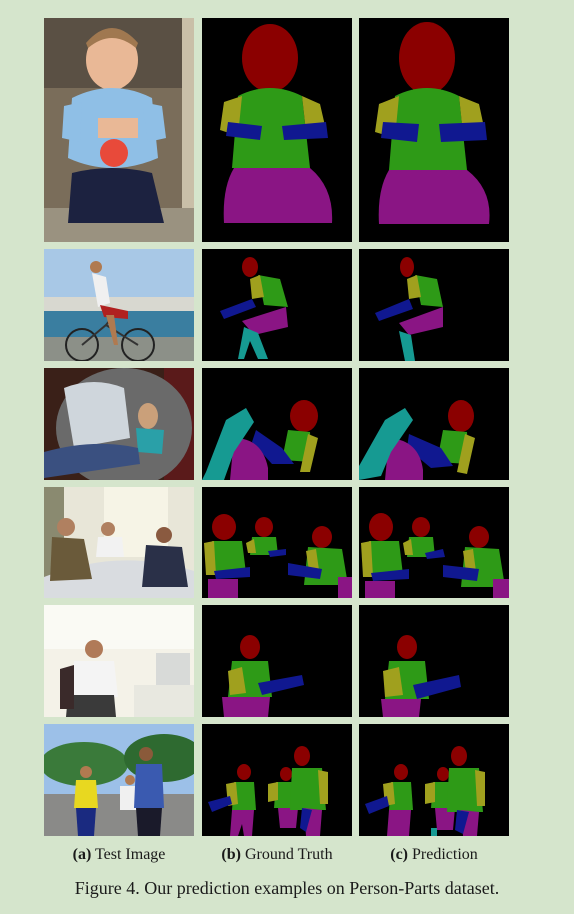 The image size is (574, 914). What do you see at coordinates (434, 661) in the screenshot?
I see `prediction-man-desk` at bounding box center [434, 661].